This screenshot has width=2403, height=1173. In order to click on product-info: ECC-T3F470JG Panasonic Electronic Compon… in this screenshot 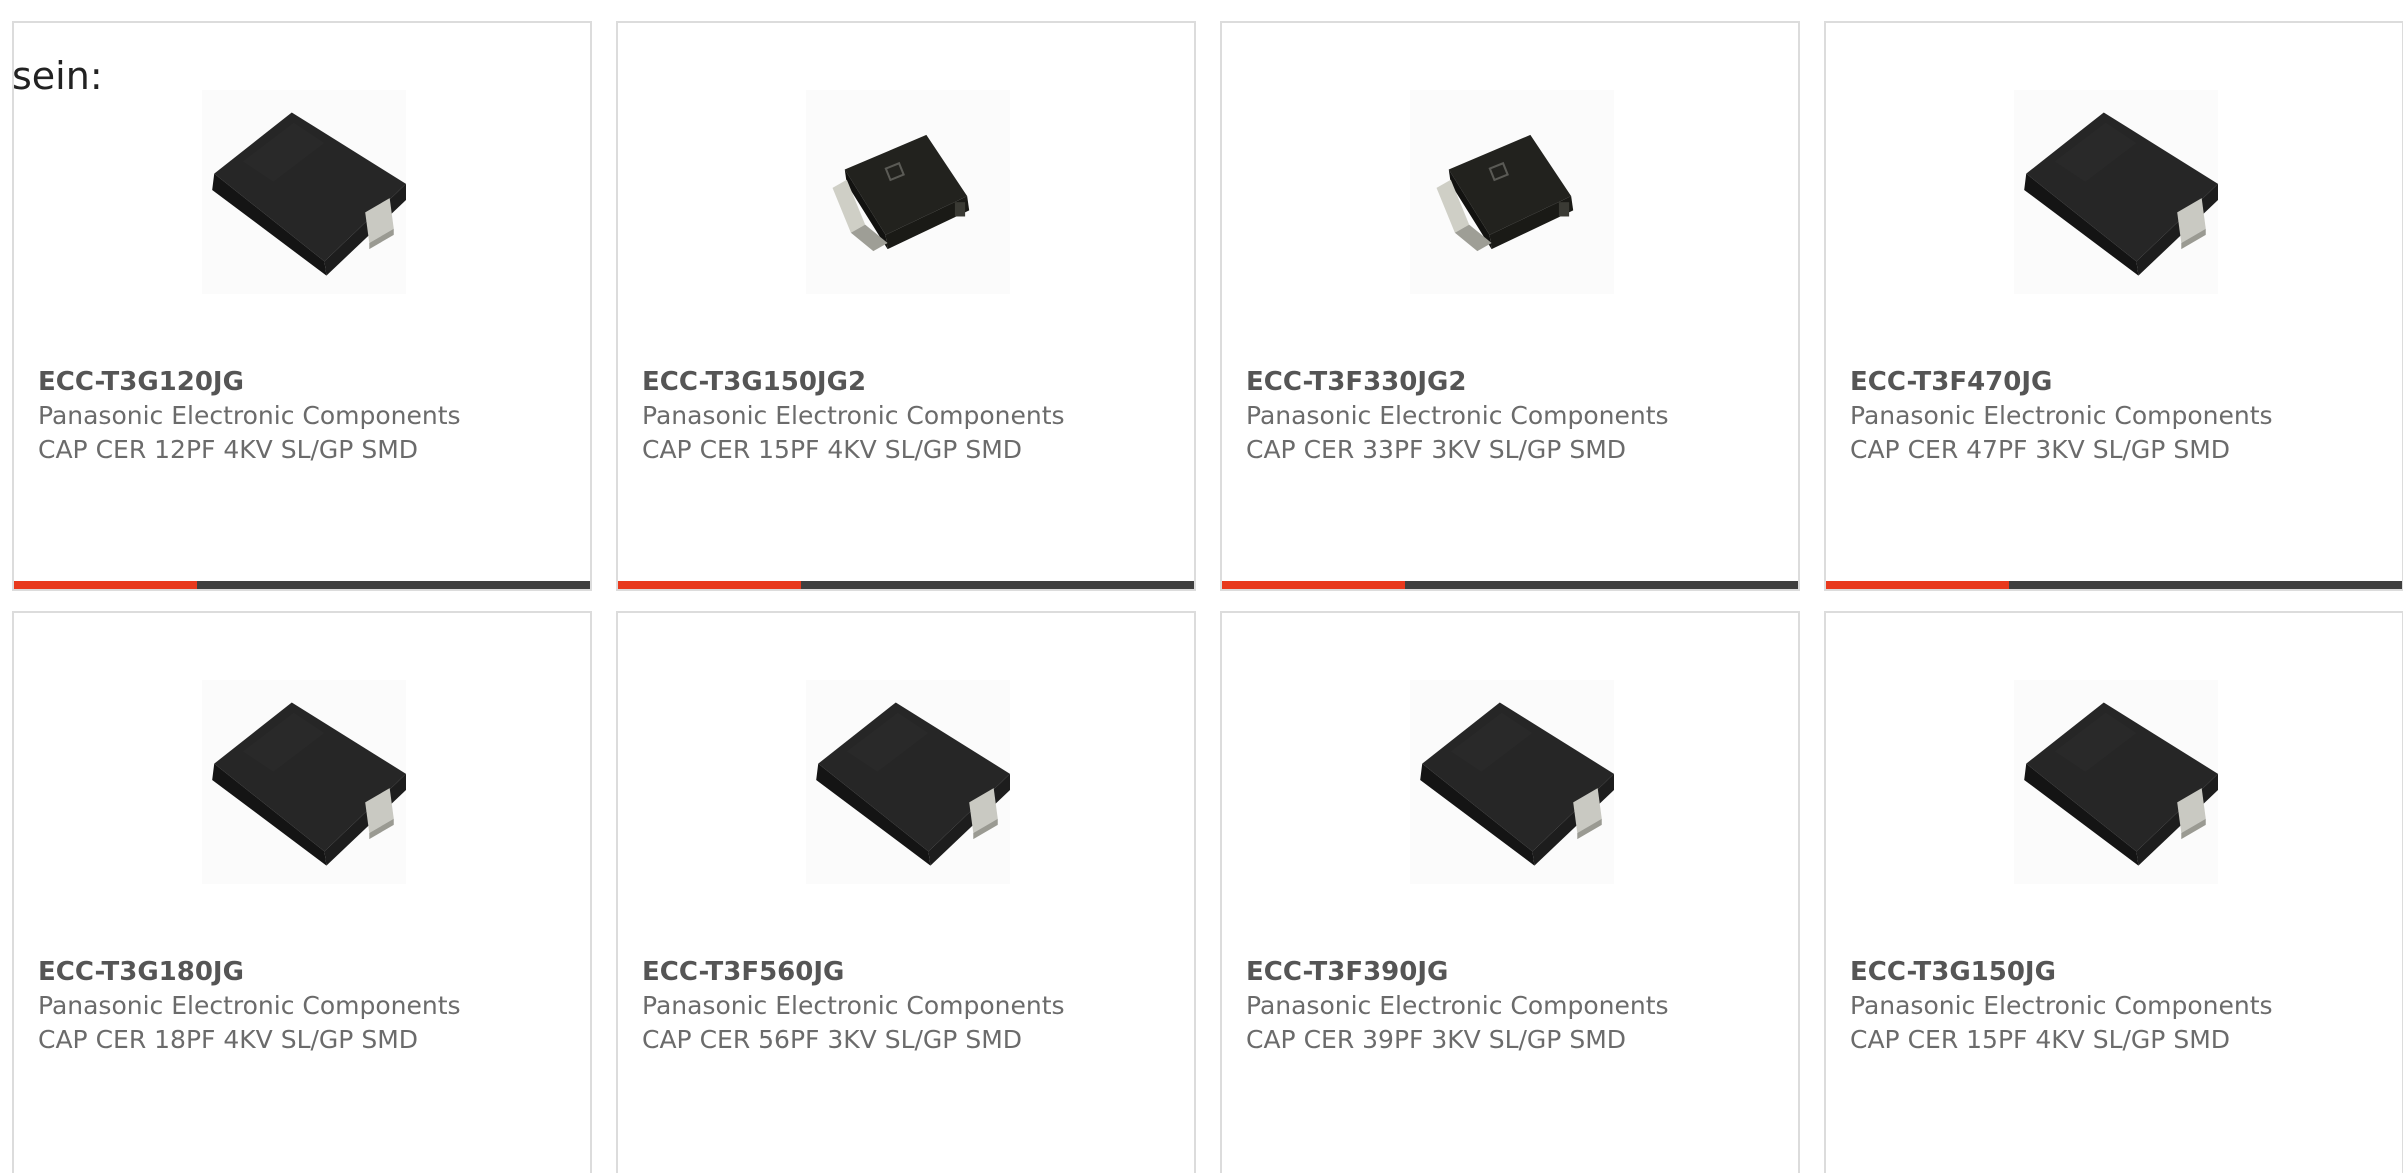, I will do `click(2121, 416)`.